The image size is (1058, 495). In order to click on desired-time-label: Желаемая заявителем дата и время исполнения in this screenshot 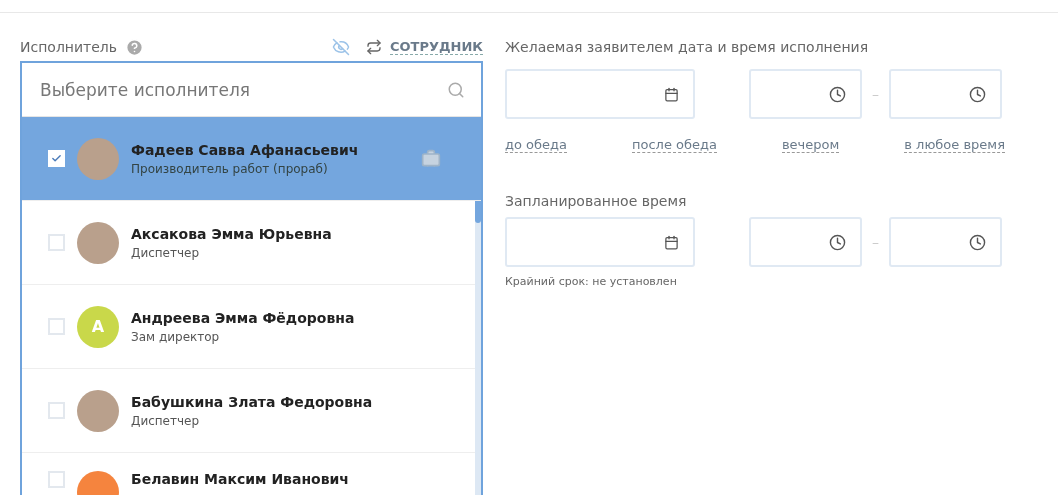, I will do `click(687, 47)`.